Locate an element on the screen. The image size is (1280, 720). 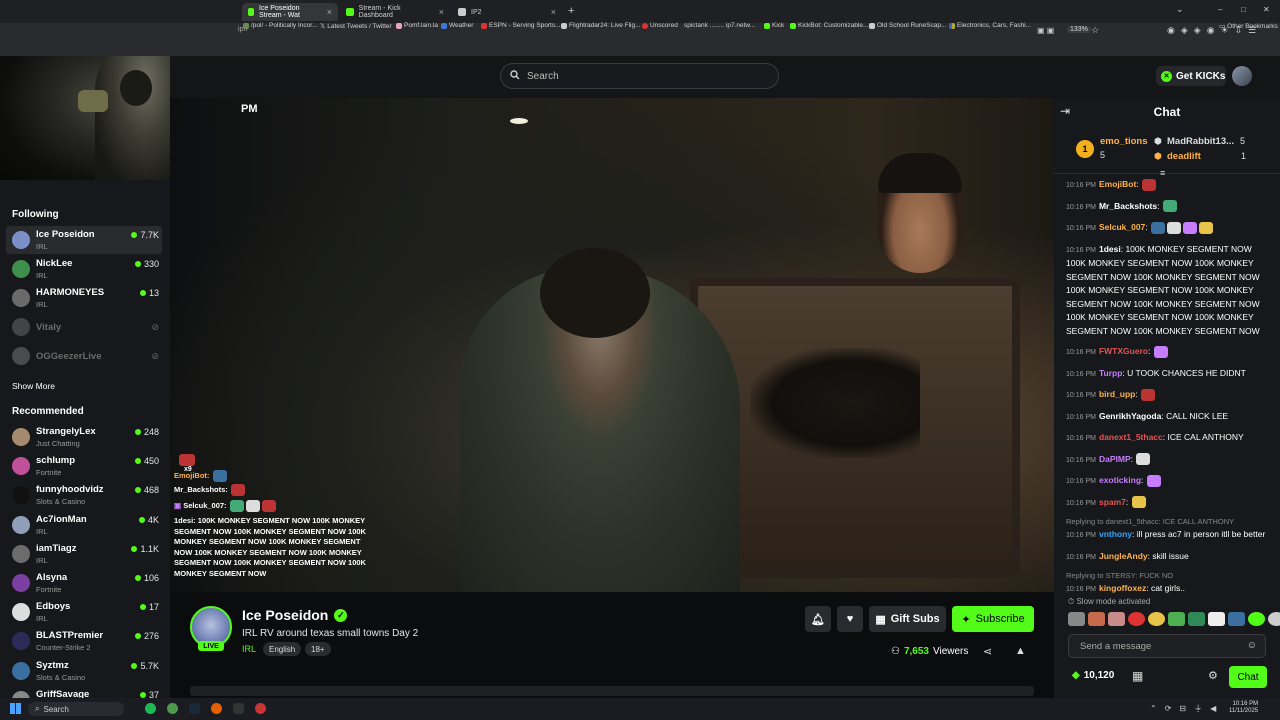
sidebar-channel: OGGeezerLive ⊘ is located at coordinates (84, 356).